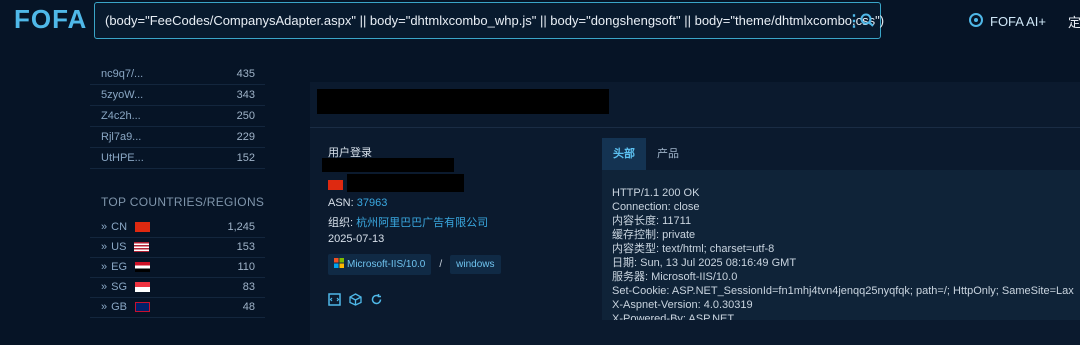 The image size is (1080, 345). I want to click on header-line: Connection: close, so click(656, 207).